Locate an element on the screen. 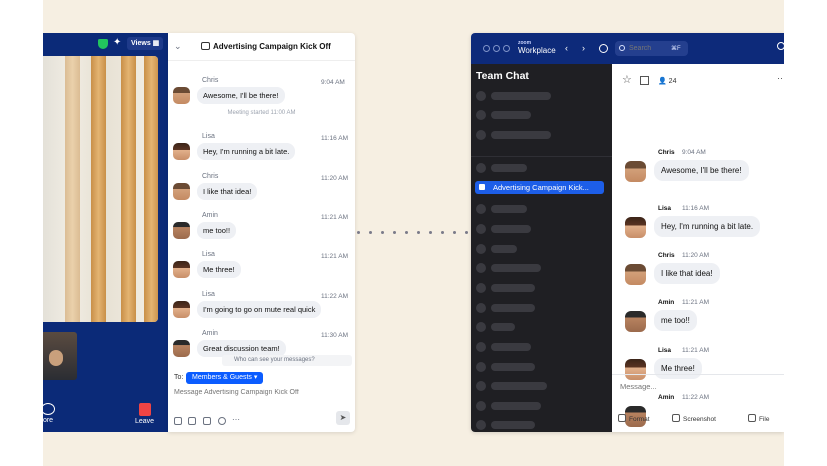 This screenshot has height=466, width=827. blind-slat is located at coordinates (72, 189).